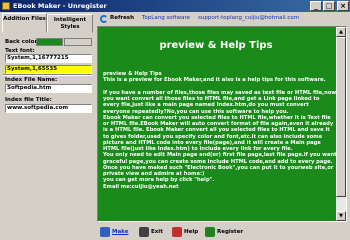 This screenshot has width=350, height=240. I want to click on exit-label: Exit, so click(157, 232).